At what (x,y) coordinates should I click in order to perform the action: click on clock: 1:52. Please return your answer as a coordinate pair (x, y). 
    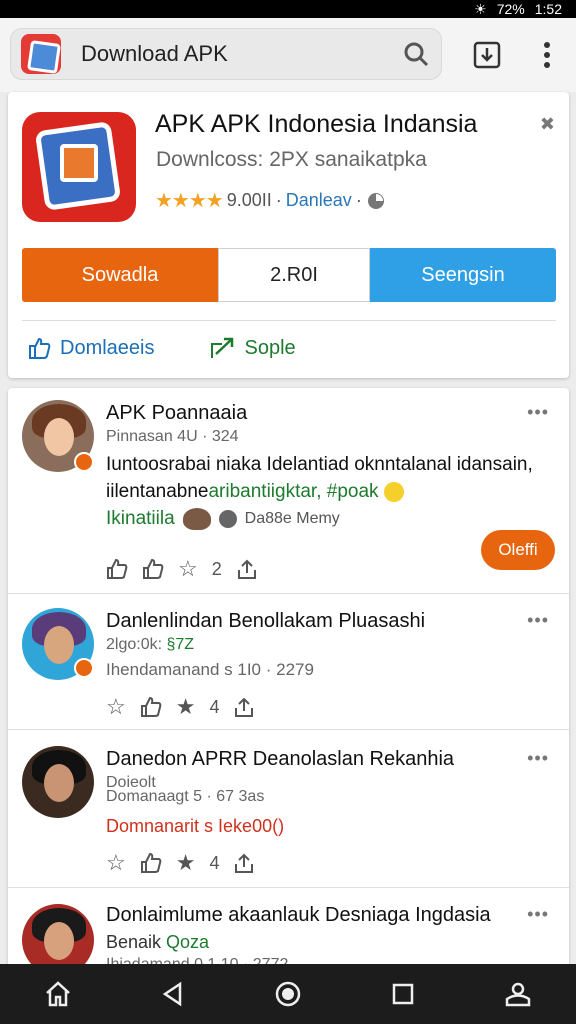
    Looking at the image, I should click on (548, 9).